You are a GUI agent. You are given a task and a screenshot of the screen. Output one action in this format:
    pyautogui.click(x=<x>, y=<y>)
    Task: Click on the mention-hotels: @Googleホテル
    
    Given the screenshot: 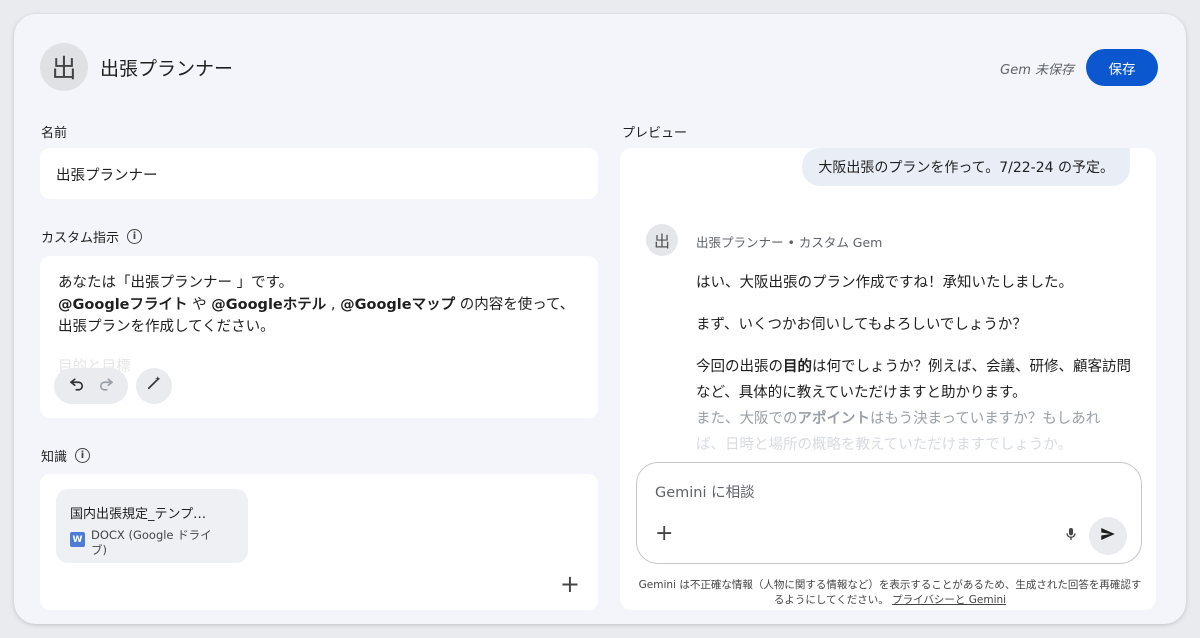 What is the action you would take?
    pyautogui.click(x=269, y=305)
    